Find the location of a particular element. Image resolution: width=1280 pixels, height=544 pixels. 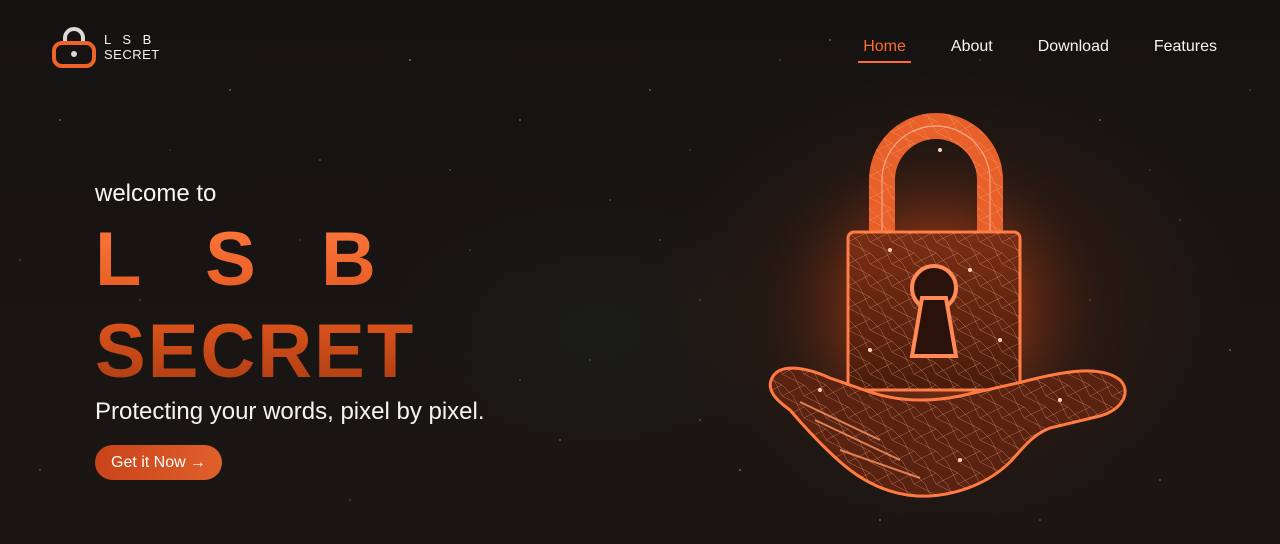

logo-text: L S B SECRET is located at coordinates (132, 47).